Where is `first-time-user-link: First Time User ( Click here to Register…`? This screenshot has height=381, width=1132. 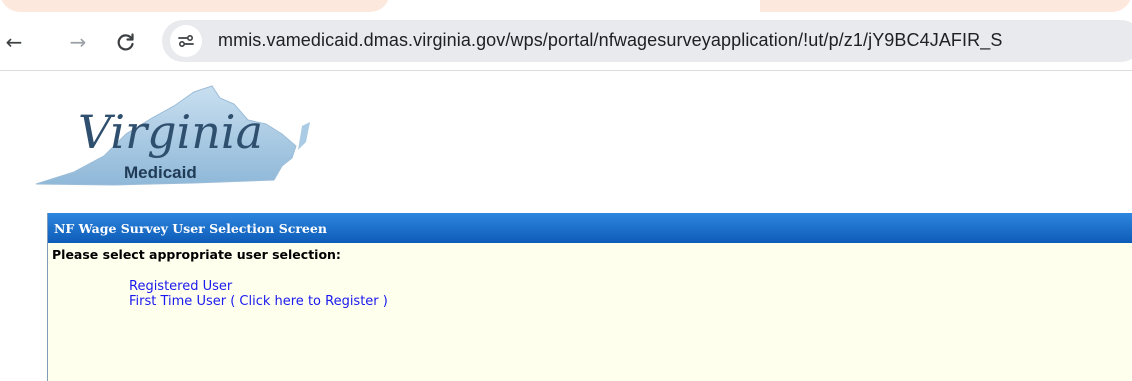 first-time-user-link: First Time User ( Click here to Register… is located at coordinates (630, 301).